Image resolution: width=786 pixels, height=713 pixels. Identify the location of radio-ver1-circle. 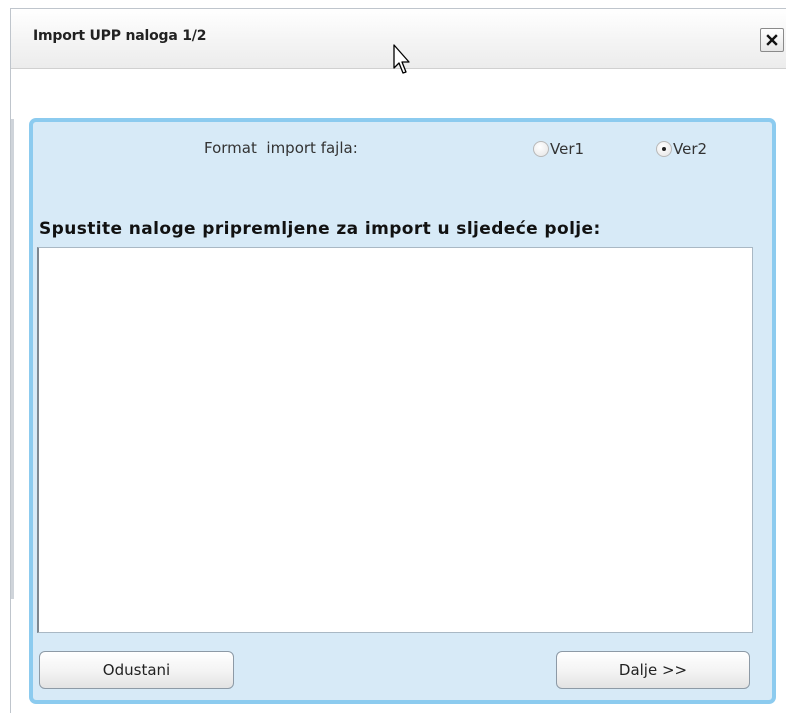
(541, 149).